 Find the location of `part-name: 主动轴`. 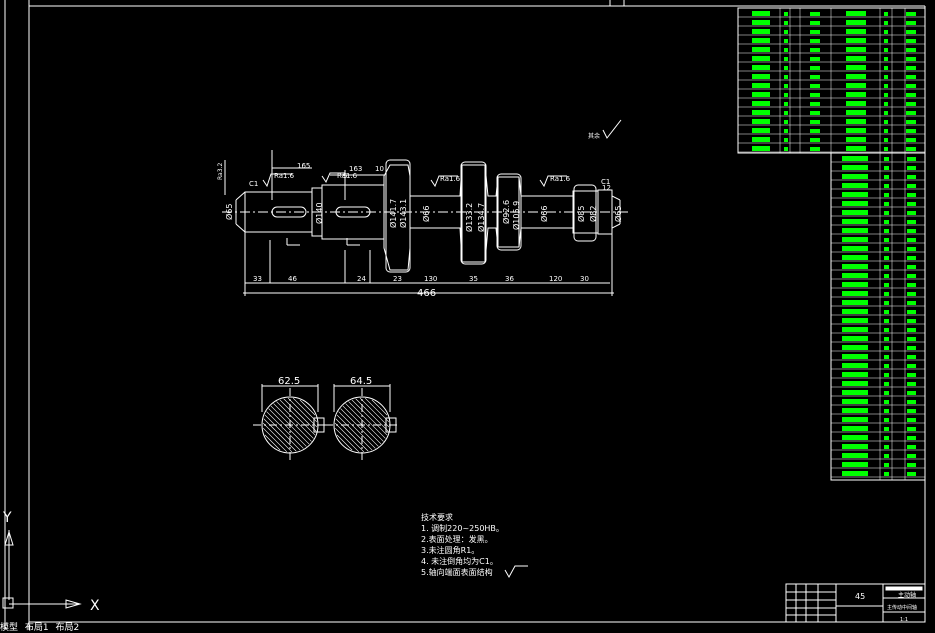

part-name: 主动轴 is located at coordinates (907, 595).